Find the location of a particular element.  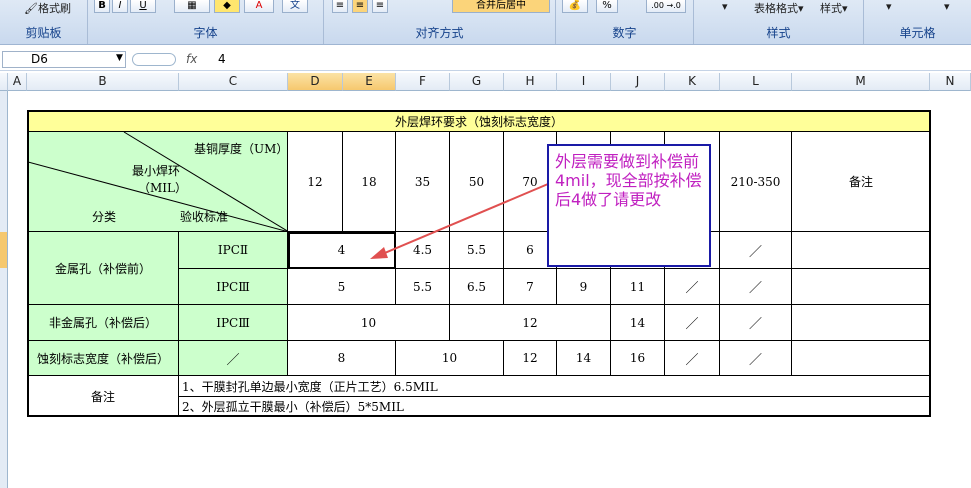

cell-r3-l: ／ is located at coordinates (756, 323).